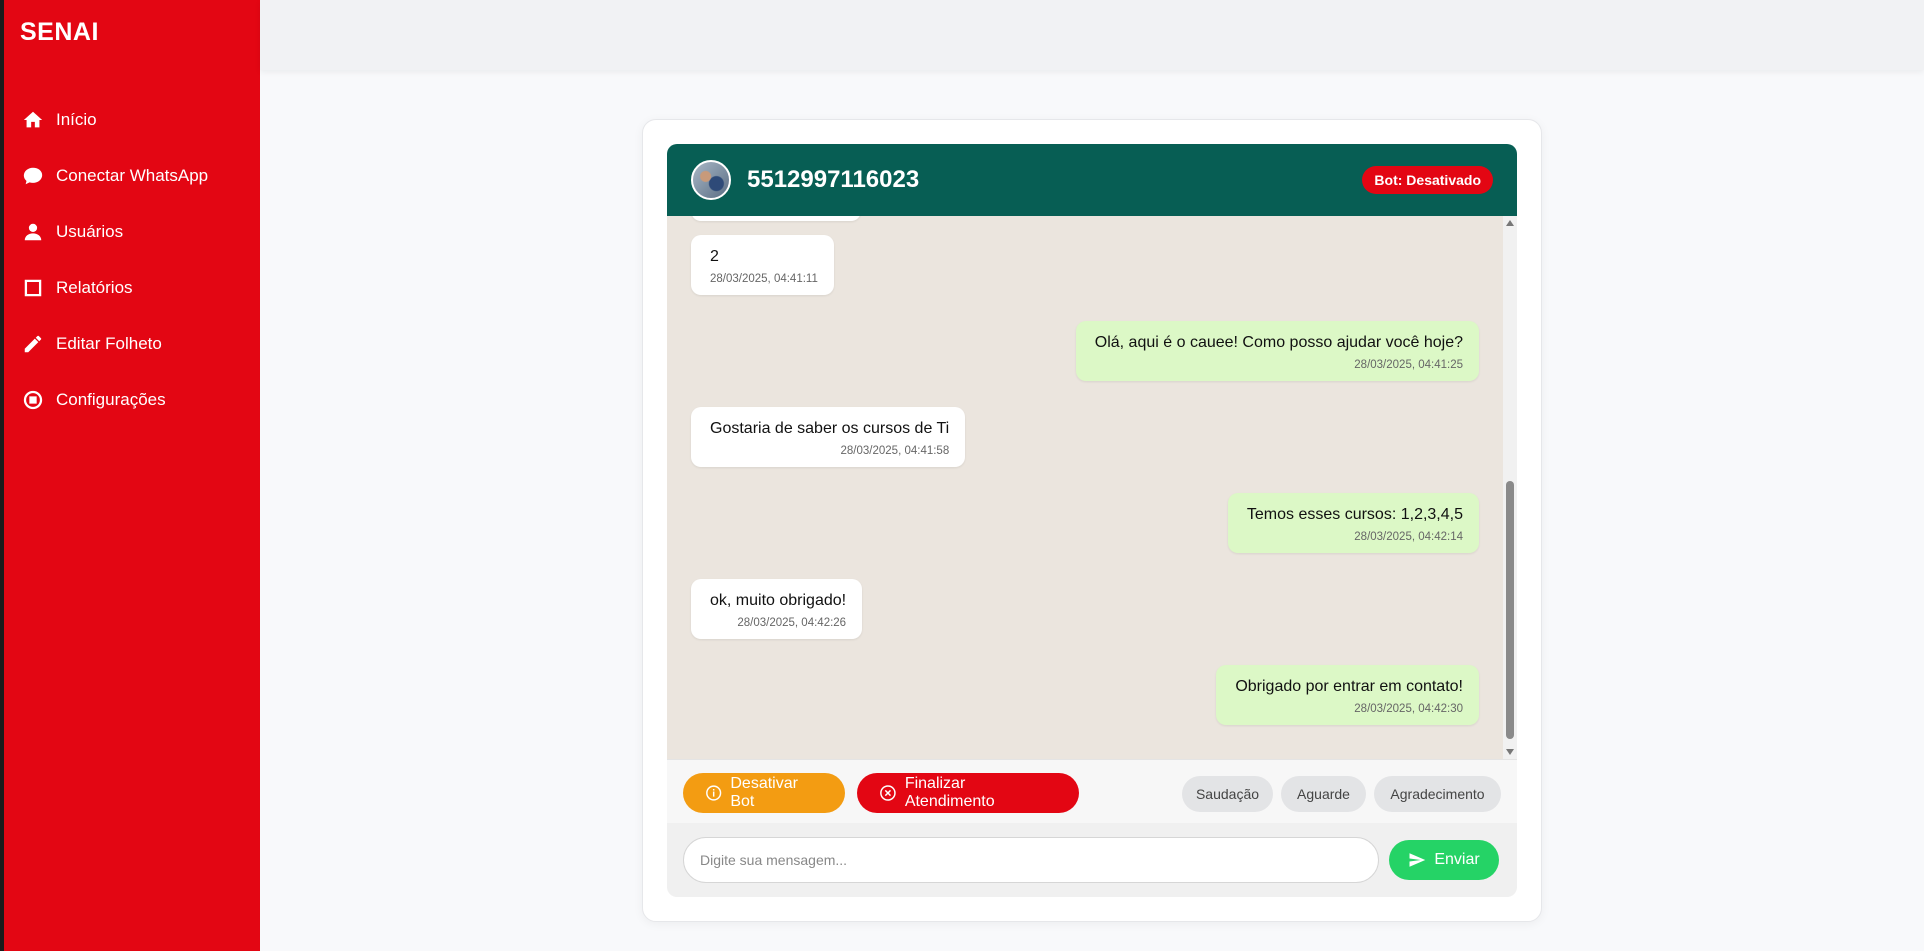 The image size is (1924, 951). What do you see at coordinates (888, 793) in the screenshot?
I see `close-circle-icon` at bounding box center [888, 793].